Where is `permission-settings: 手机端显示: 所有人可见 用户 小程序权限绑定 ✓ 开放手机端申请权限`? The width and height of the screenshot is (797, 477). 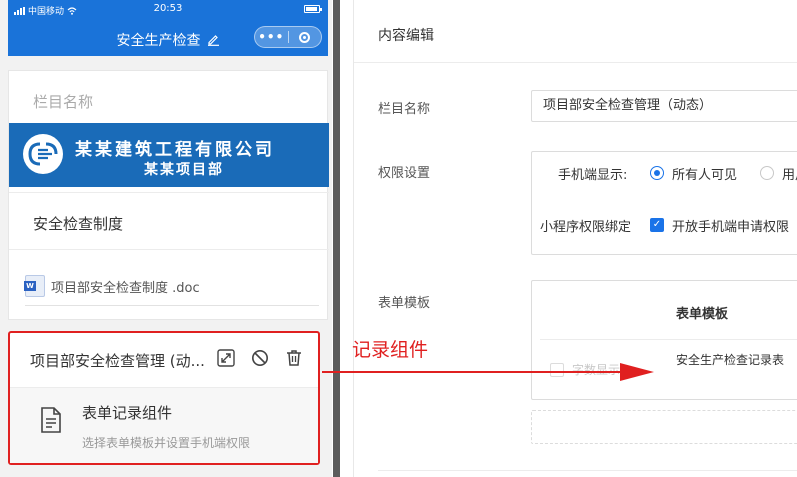
permission-settings: 手机端显示: 所有人可见 用户 小程序权限绑定 ✓ 开放手机端申请权限 is located at coordinates (664, 203).